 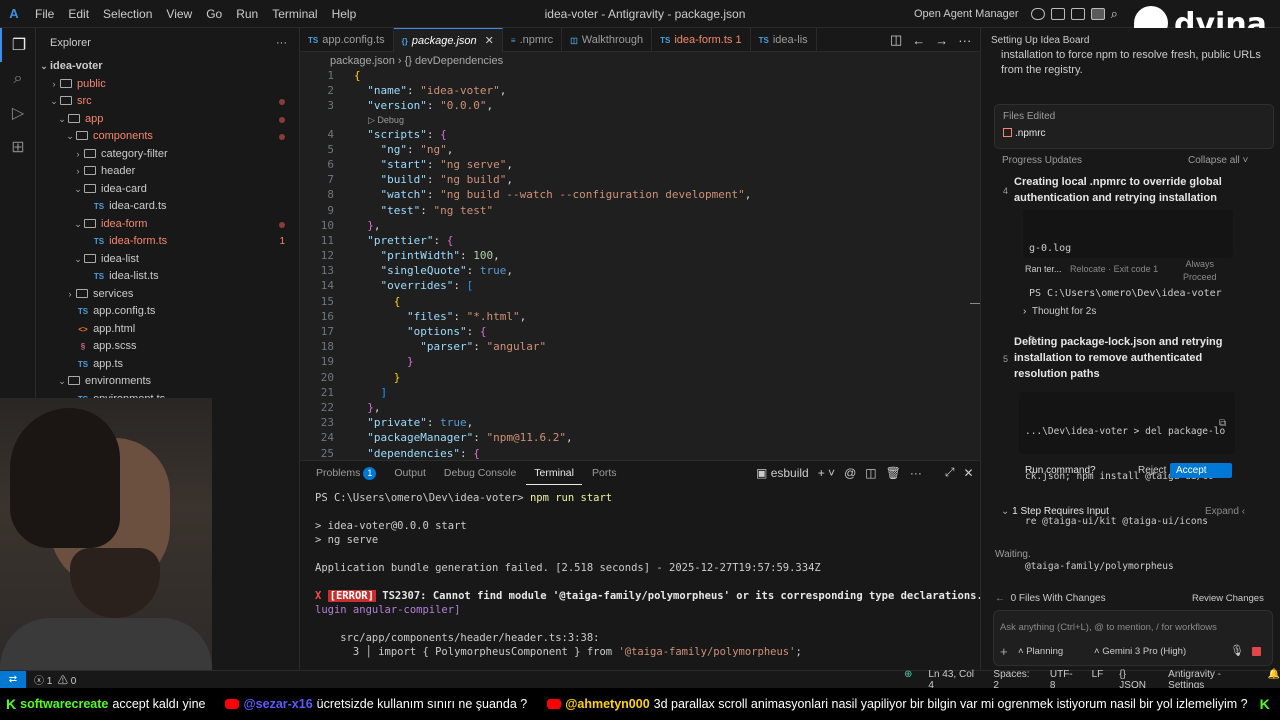 I want to click on microphone-icon: 🎙, so click(x=1237, y=650).